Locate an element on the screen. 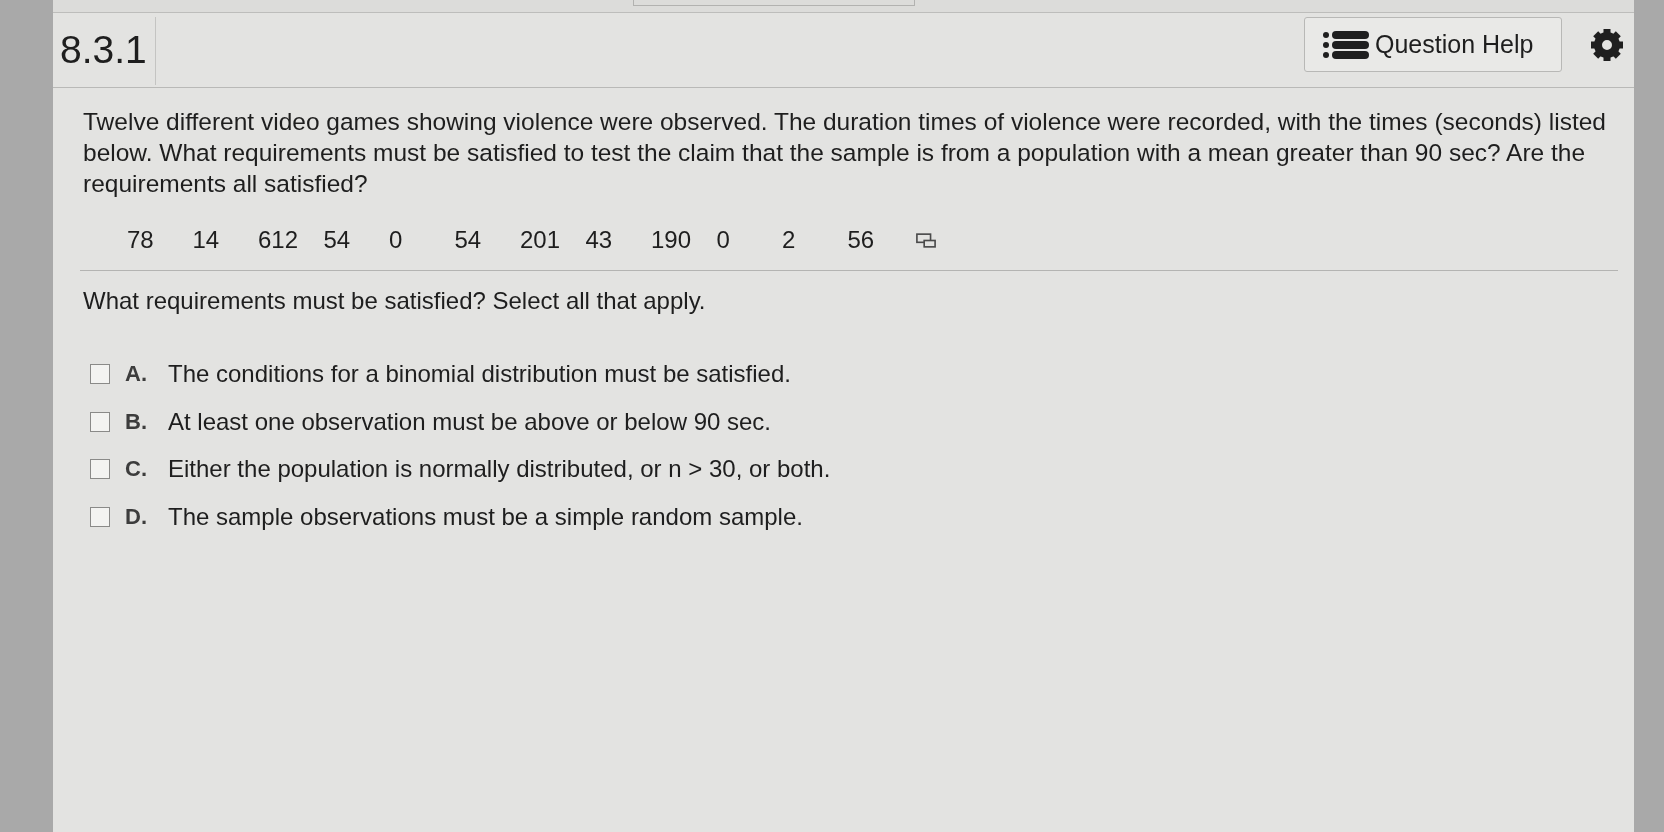 This screenshot has width=1664, height=832. option-letter: C. is located at coordinates (136, 469).